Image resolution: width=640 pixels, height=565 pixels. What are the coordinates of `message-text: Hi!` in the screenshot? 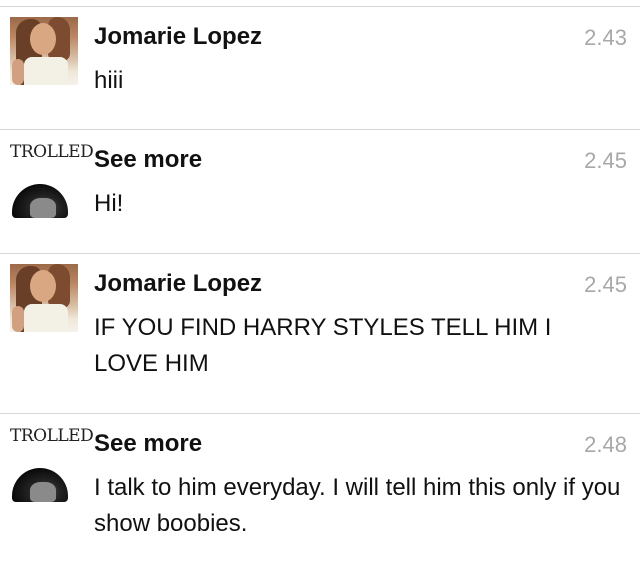 It's located at (109, 203).